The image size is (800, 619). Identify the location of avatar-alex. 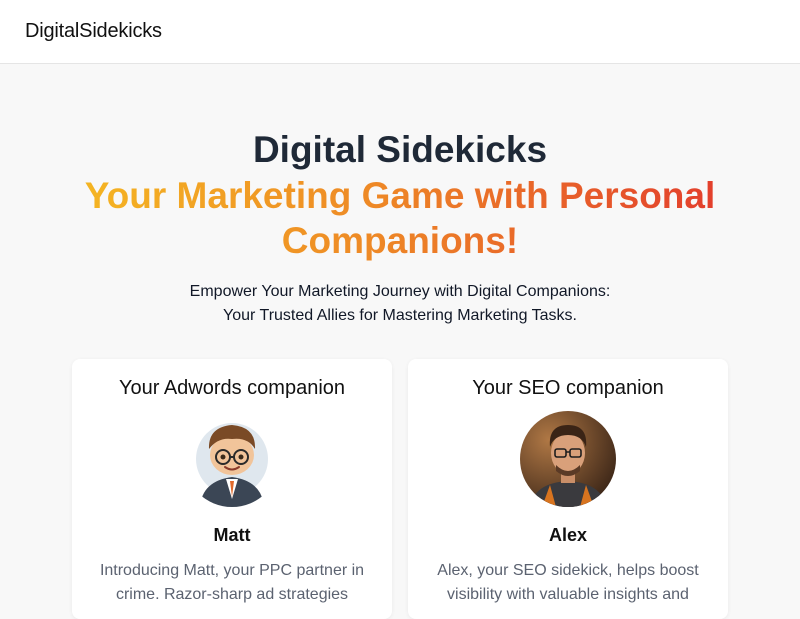
(568, 459).